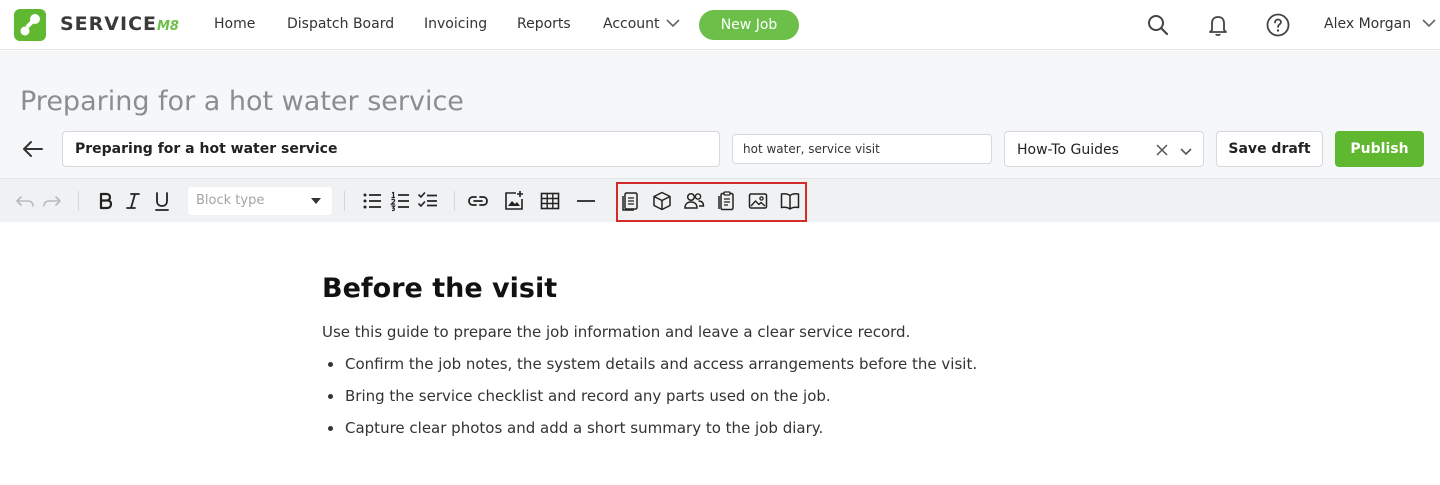  I want to click on page-title: Preparing for a hot water service, so click(242, 101).